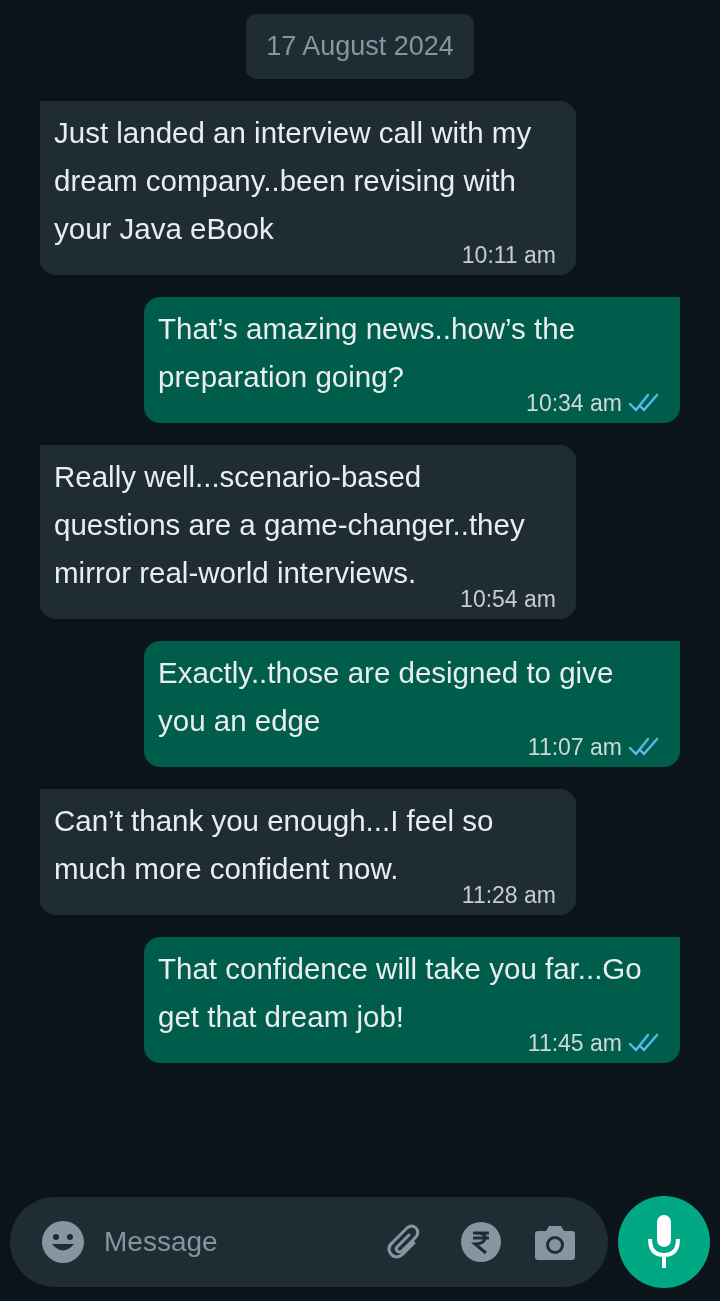  What do you see at coordinates (664, 1242) in the screenshot?
I see `microphone-icon` at bounding box center [664, 1242].